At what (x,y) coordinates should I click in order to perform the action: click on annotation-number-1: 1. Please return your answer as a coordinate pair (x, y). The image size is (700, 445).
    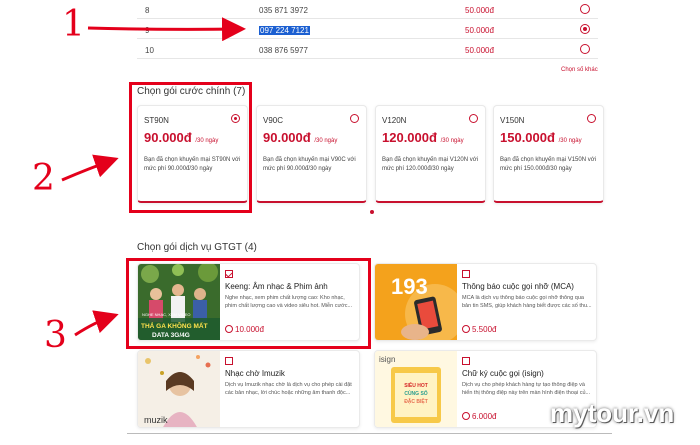
    Looking at the image, I should click on (73, 24).